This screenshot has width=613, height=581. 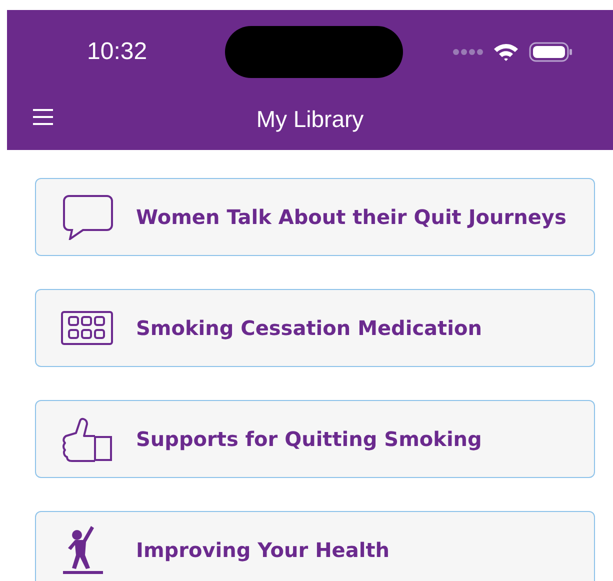 I want to click on page-title: My Library, so click(x=310, y=119).